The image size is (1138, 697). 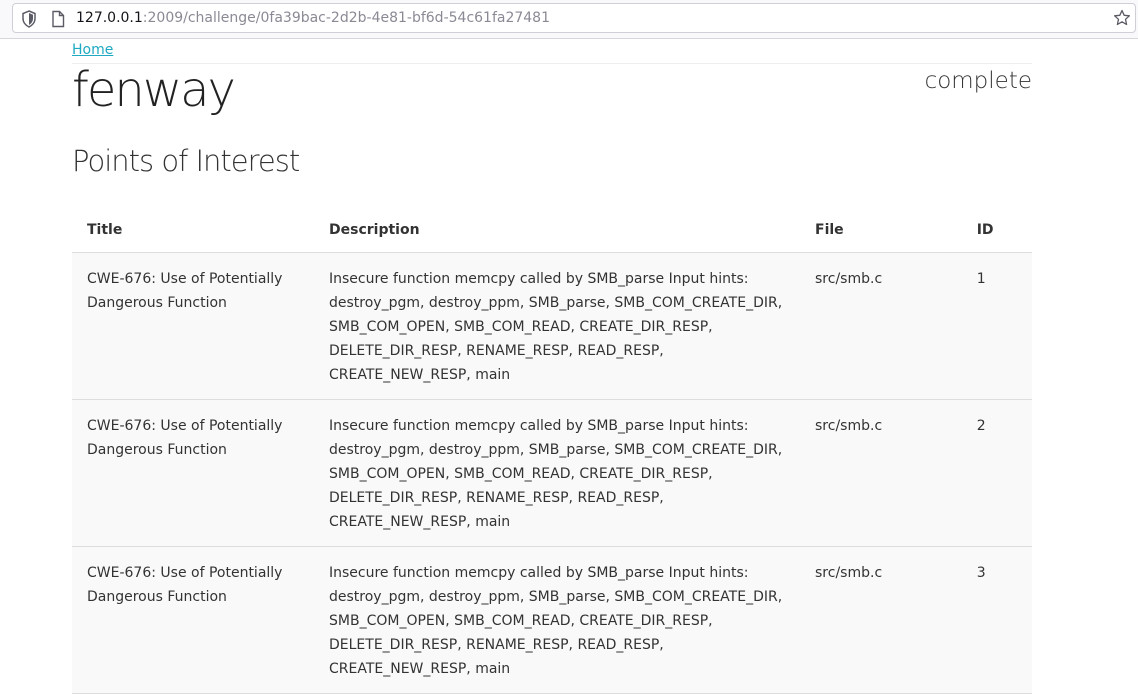 What do you see at coordinates (58, 21) in the screenshot?
I see `page-icon` at bounding box center [58, 21].